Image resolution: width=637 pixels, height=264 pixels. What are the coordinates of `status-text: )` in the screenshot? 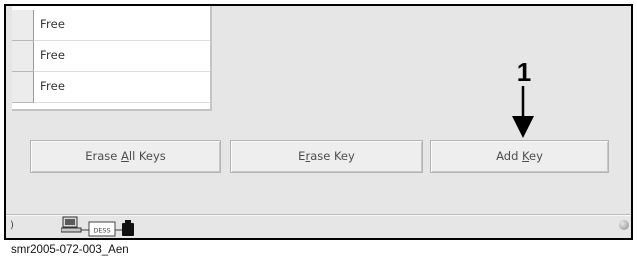 It's located at (12, 225).